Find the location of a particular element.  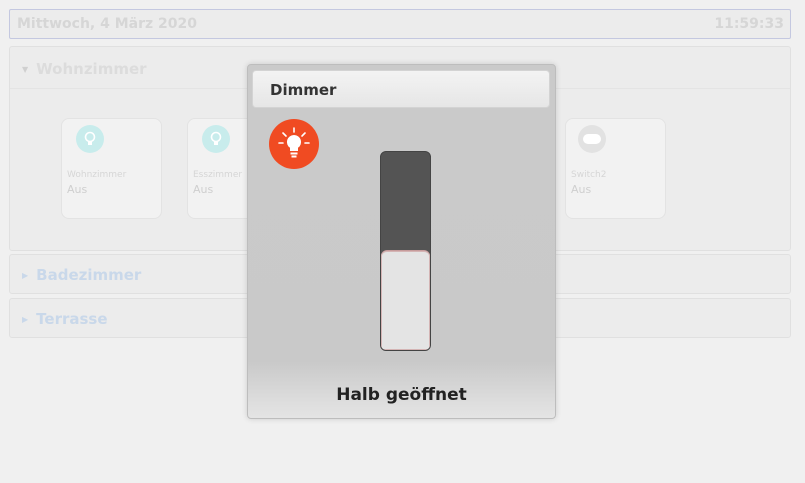

slider-fill is located at coordinates (405, 300).